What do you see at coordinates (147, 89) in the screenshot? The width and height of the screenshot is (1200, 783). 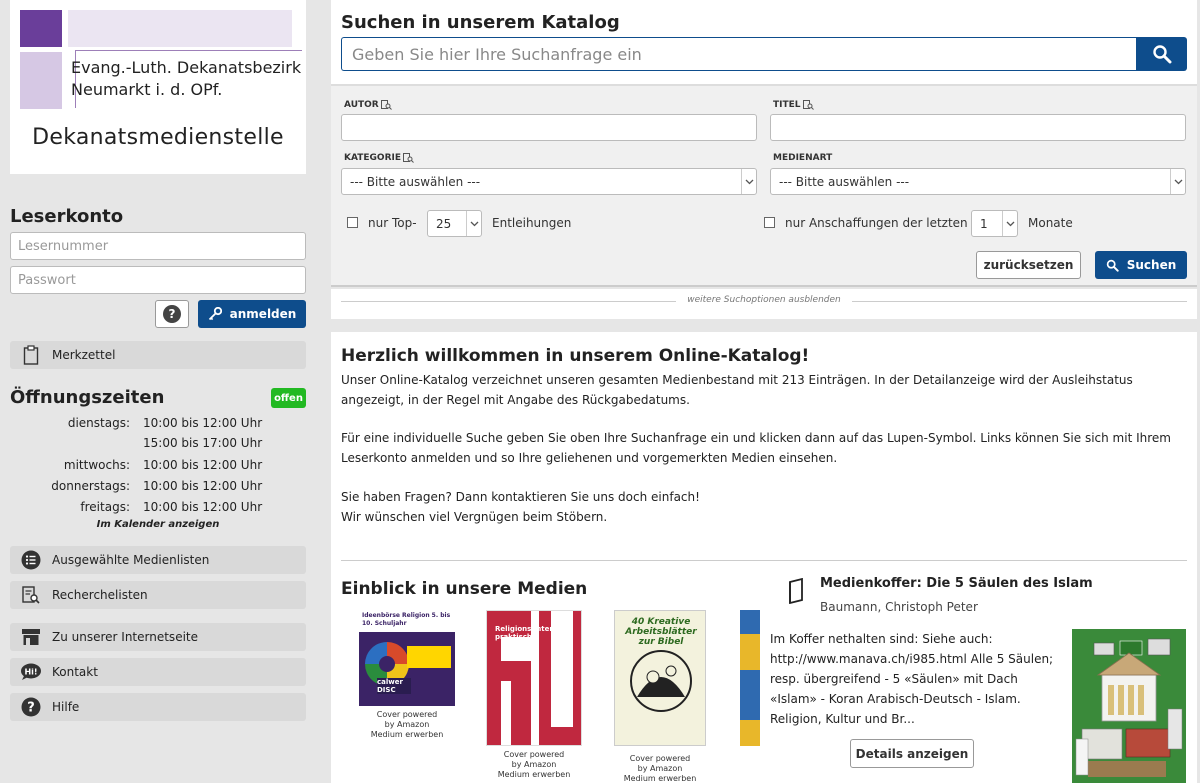 I see `logo-org-line-2: Neumarkt i. d. OPf.` at bounding box center [147, 89].